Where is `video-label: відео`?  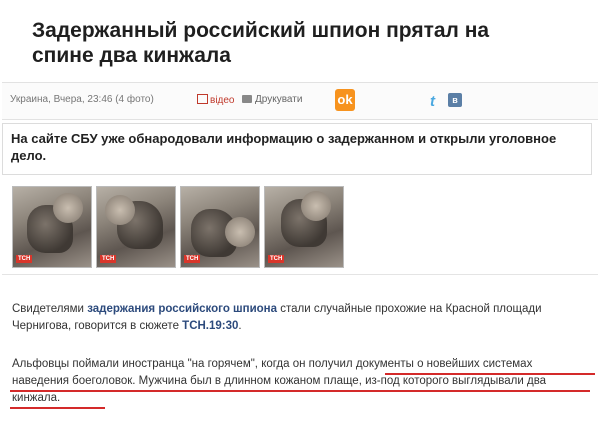
video-label: відео is located at coordinates (222, 100).